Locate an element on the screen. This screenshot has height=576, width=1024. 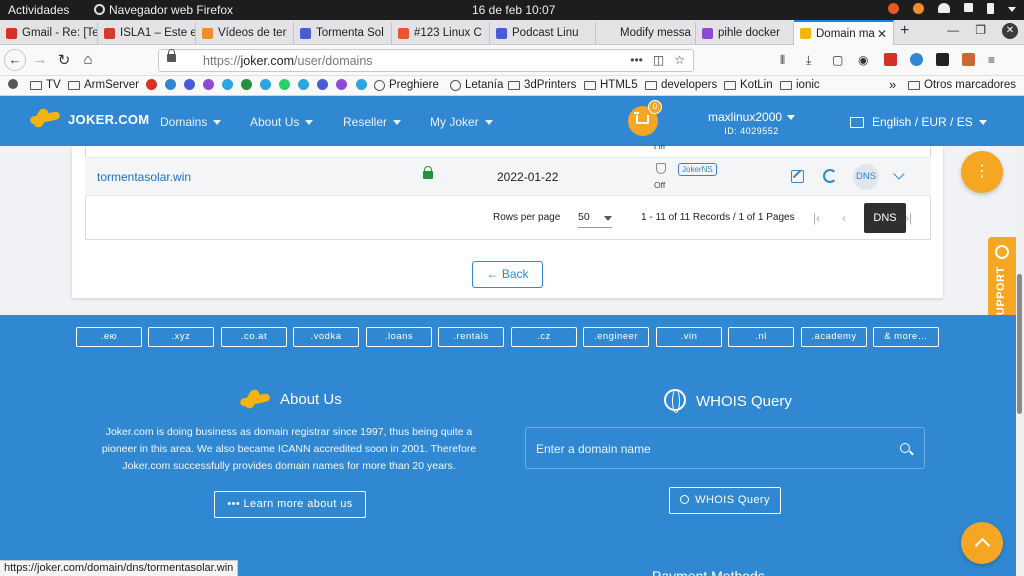
pocket-icon: ◫ is located at coordinates (658, 60).